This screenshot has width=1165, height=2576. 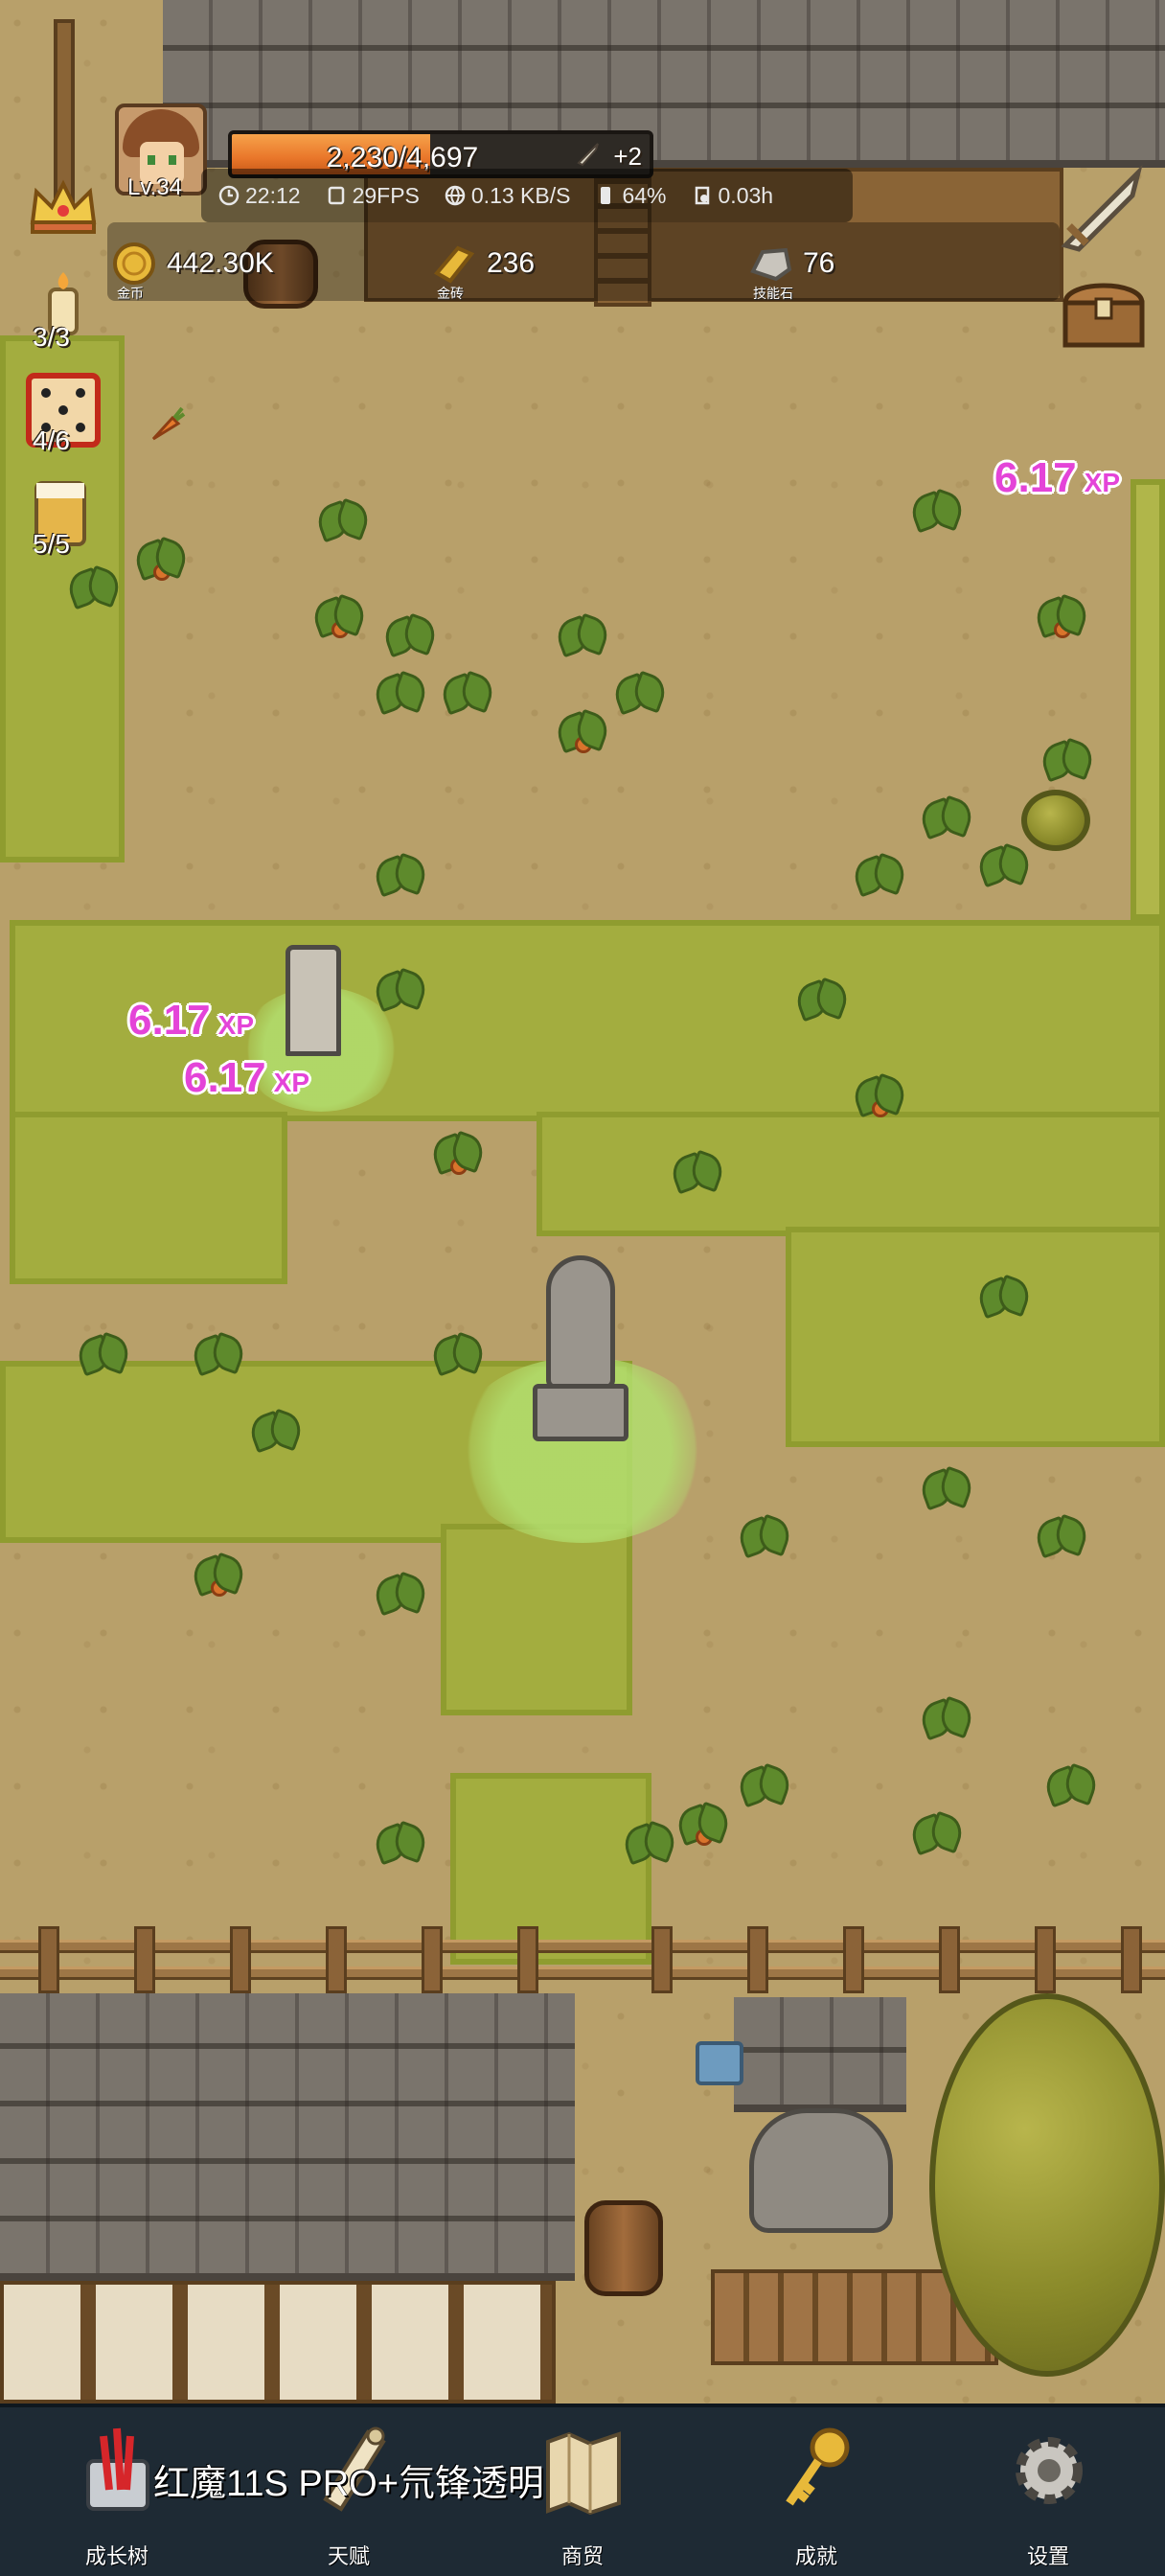 I want to click on battery-text: 64%, so click(x=644, y=195).